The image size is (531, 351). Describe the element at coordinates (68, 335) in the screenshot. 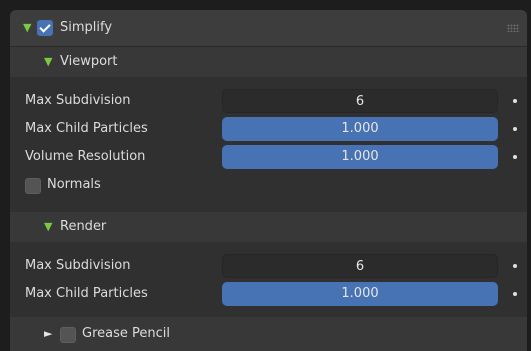

I see `grease-pencil-checkbox` at that location.